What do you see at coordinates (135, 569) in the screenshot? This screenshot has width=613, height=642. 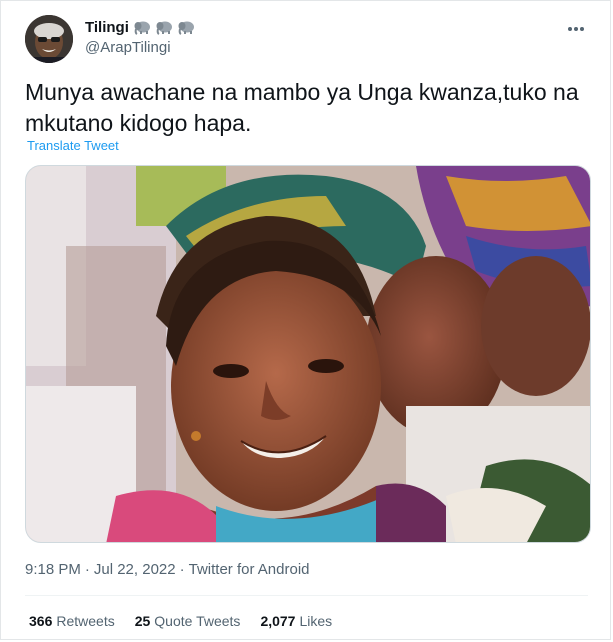 I see `tweet-date: Jul 22, 2022` at bounding box center [135, 569].